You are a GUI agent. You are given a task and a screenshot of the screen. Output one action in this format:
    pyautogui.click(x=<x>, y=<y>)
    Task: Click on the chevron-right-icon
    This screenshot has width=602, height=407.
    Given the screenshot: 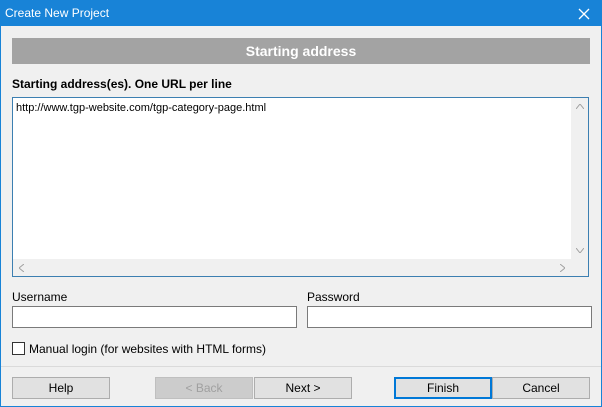 What is the action you would take?
    pyautogui.click(x=562, y=267)
    